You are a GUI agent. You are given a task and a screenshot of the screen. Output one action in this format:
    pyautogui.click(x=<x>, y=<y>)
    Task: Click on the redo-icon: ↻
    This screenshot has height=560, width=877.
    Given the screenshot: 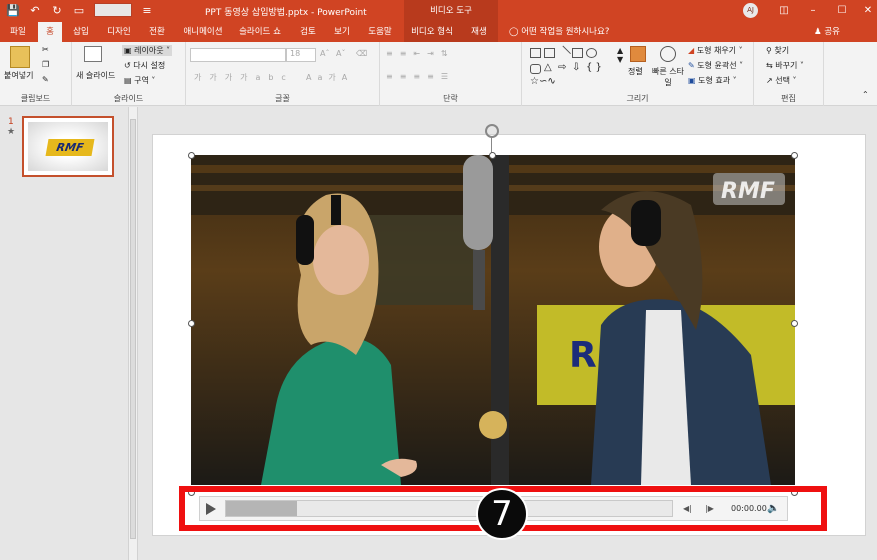 What is the action you would take?
    pyautogui.click(x=57, y=10)
    